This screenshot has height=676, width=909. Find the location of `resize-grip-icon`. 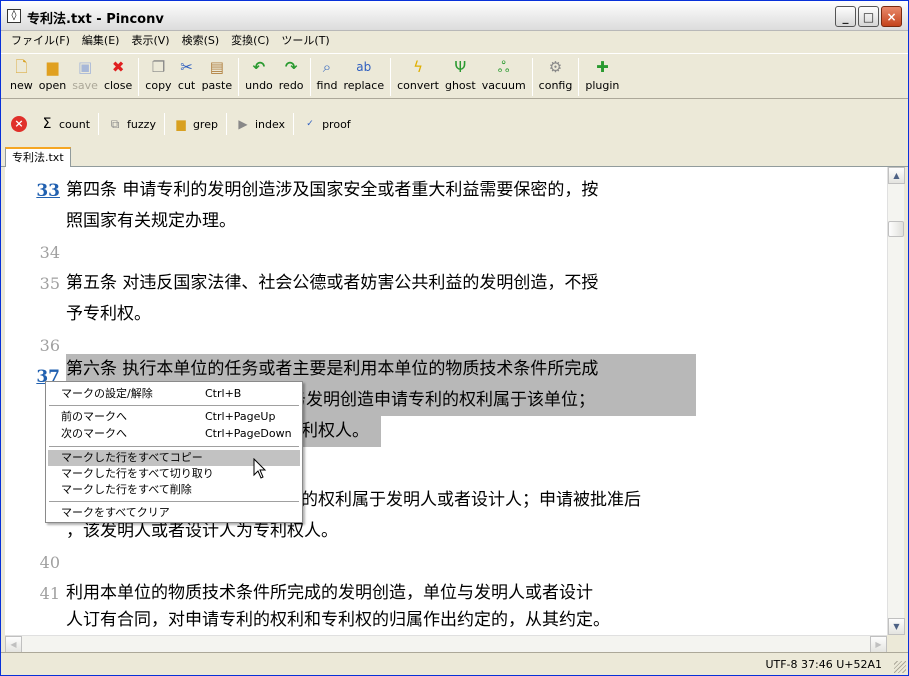

resize-grip-icon is located at coordinates (900, 667).